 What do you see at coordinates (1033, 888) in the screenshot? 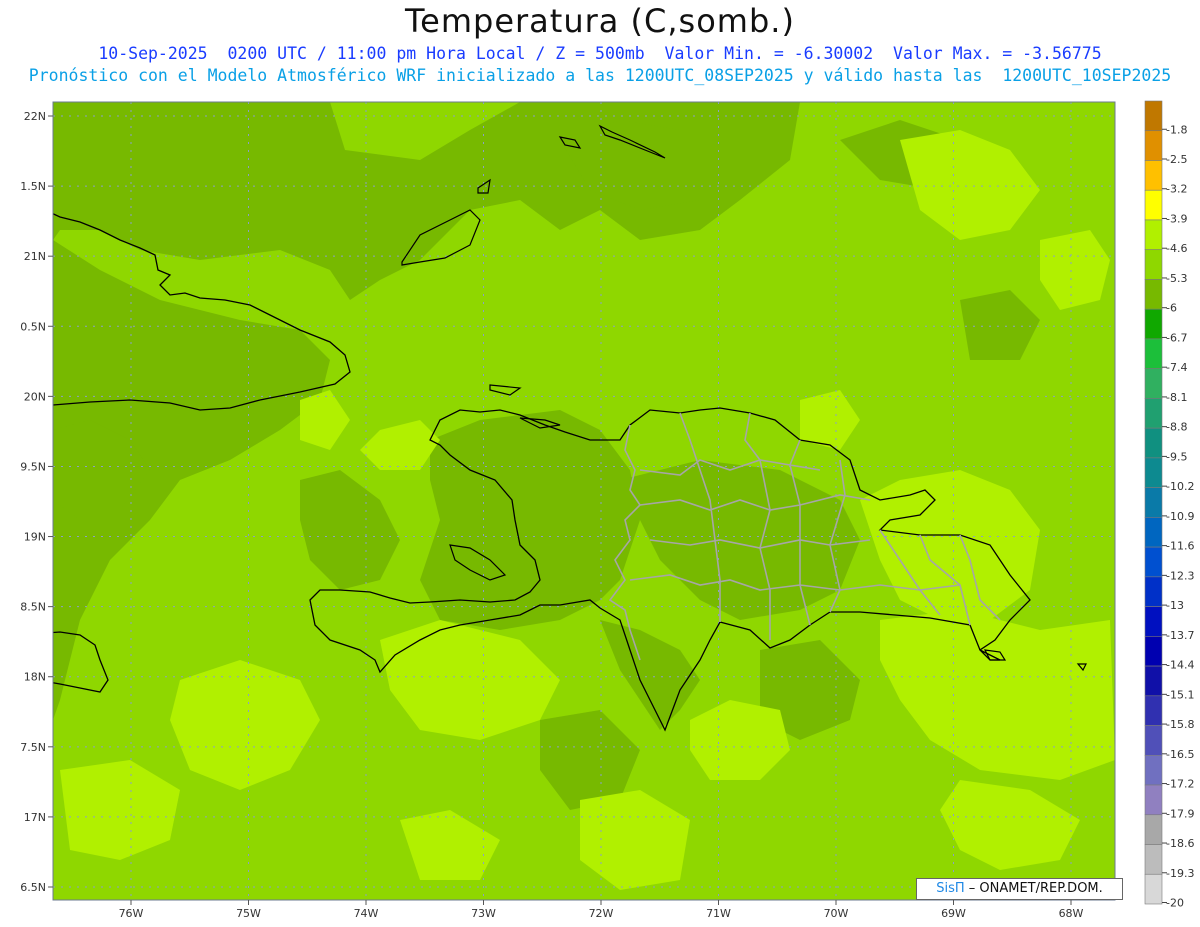
I see `credit-text: – ONAMET/REP.DOM.` at bounding box center [1033, 888].